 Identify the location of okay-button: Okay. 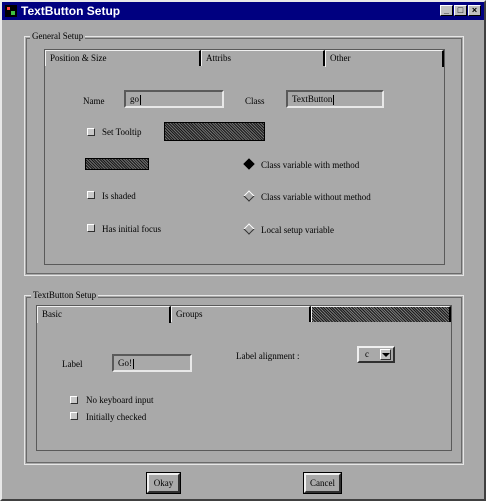
(163, 483).